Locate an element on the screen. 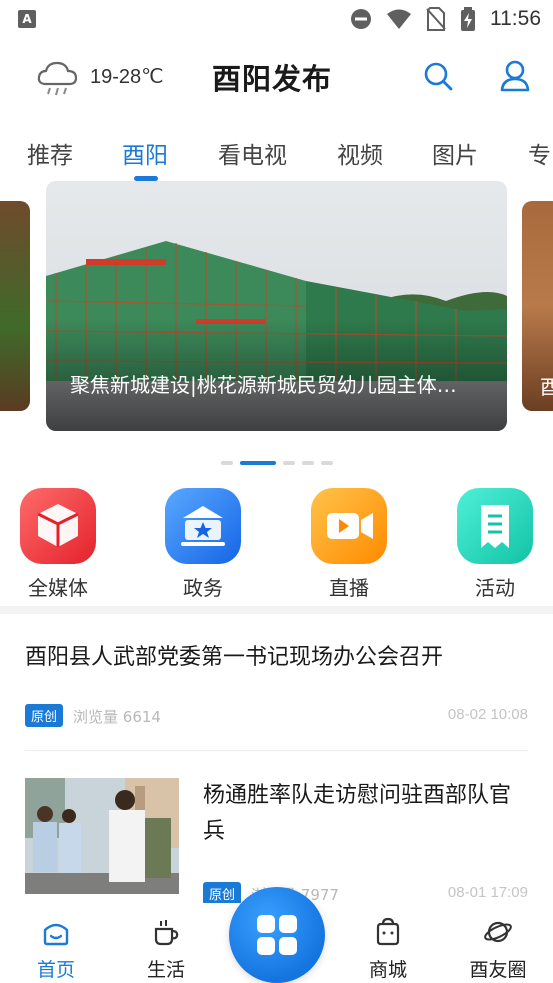 The image size is (553, 983). tab-youyang: 酉阳 is located at coordinates (145, 153).